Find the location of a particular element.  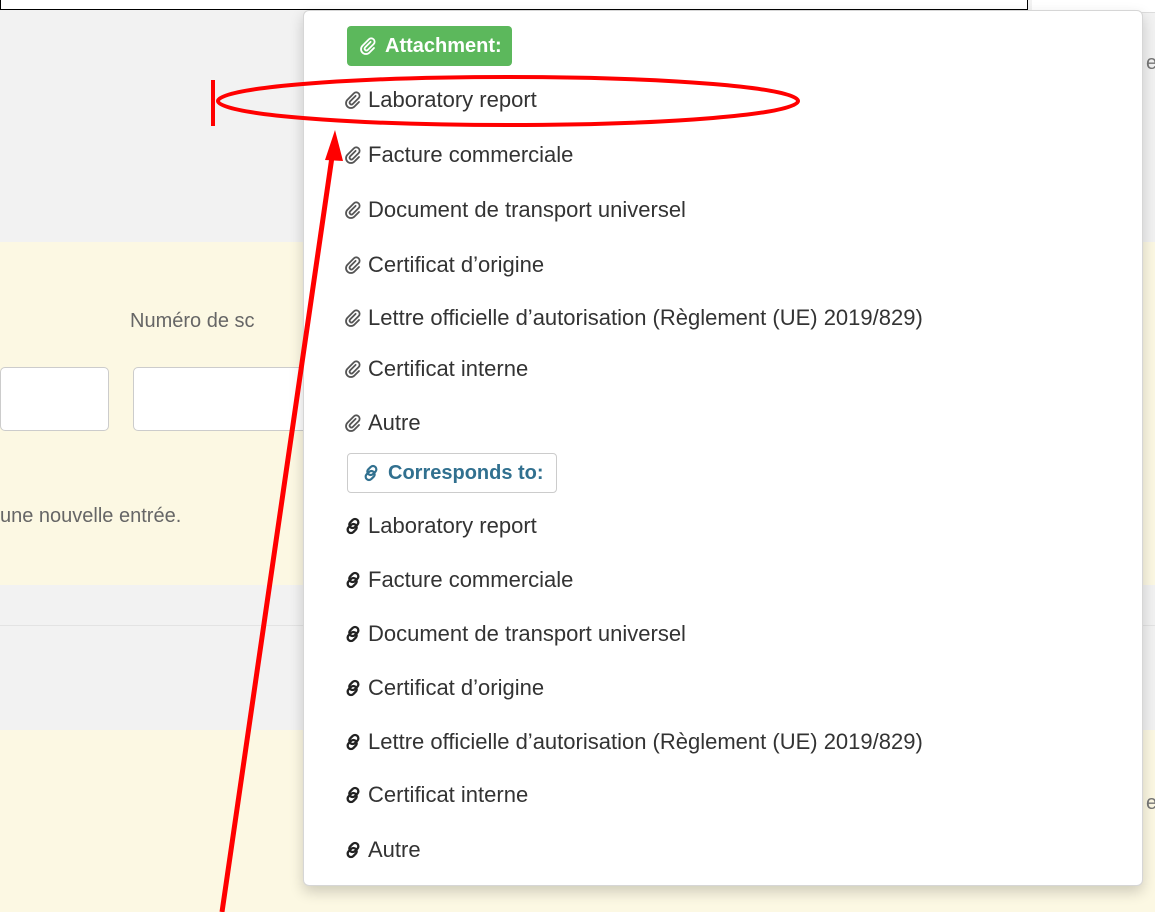

form-field-label: Numéro de sc is located at coordinates (192, 321).